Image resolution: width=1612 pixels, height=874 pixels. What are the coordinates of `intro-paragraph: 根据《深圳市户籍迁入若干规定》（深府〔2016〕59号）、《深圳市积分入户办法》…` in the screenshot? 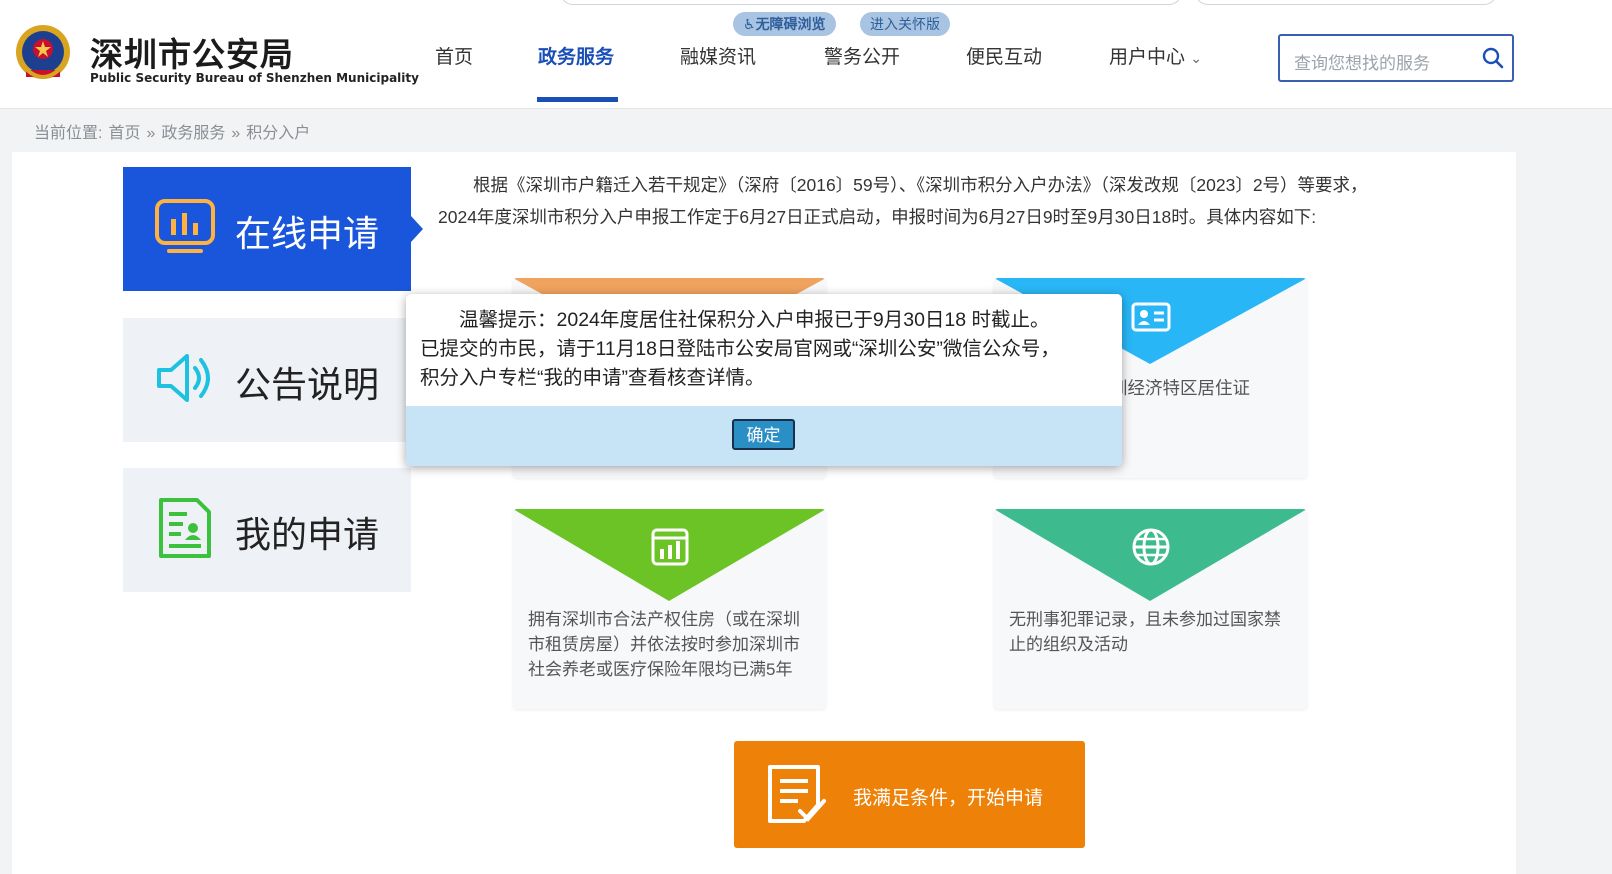 It's located at (903, 201).